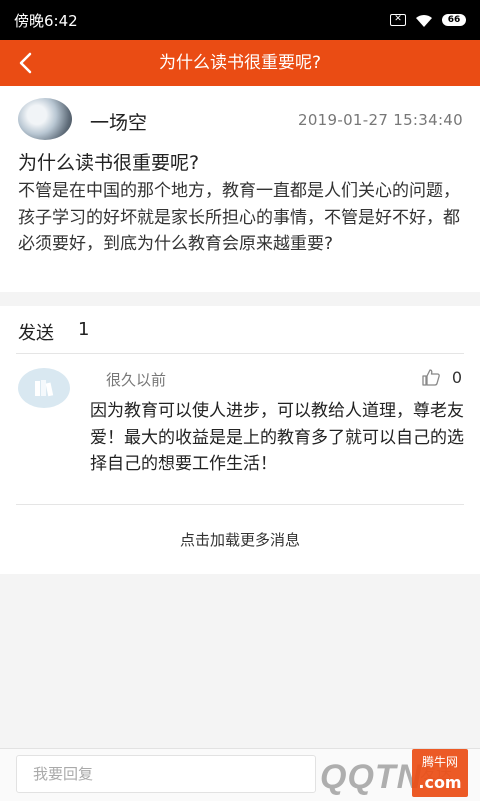  What do you see at coordinates (46, 20) in the screenshot?
I see `status-time: 傍晚6:42` at bounding box center [46, 20].